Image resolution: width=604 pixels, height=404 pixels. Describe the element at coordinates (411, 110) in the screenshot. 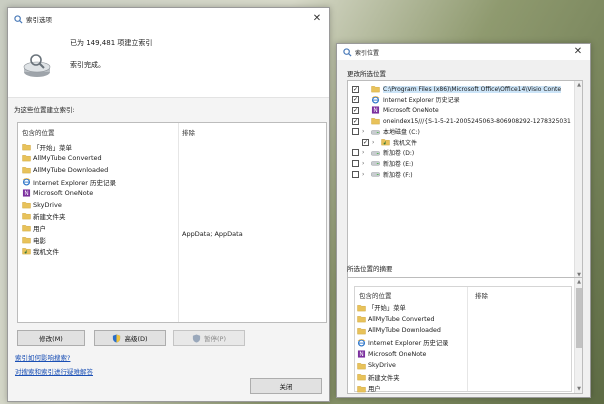

I see `tree-item-label: Microsoft OneNote` at that location.